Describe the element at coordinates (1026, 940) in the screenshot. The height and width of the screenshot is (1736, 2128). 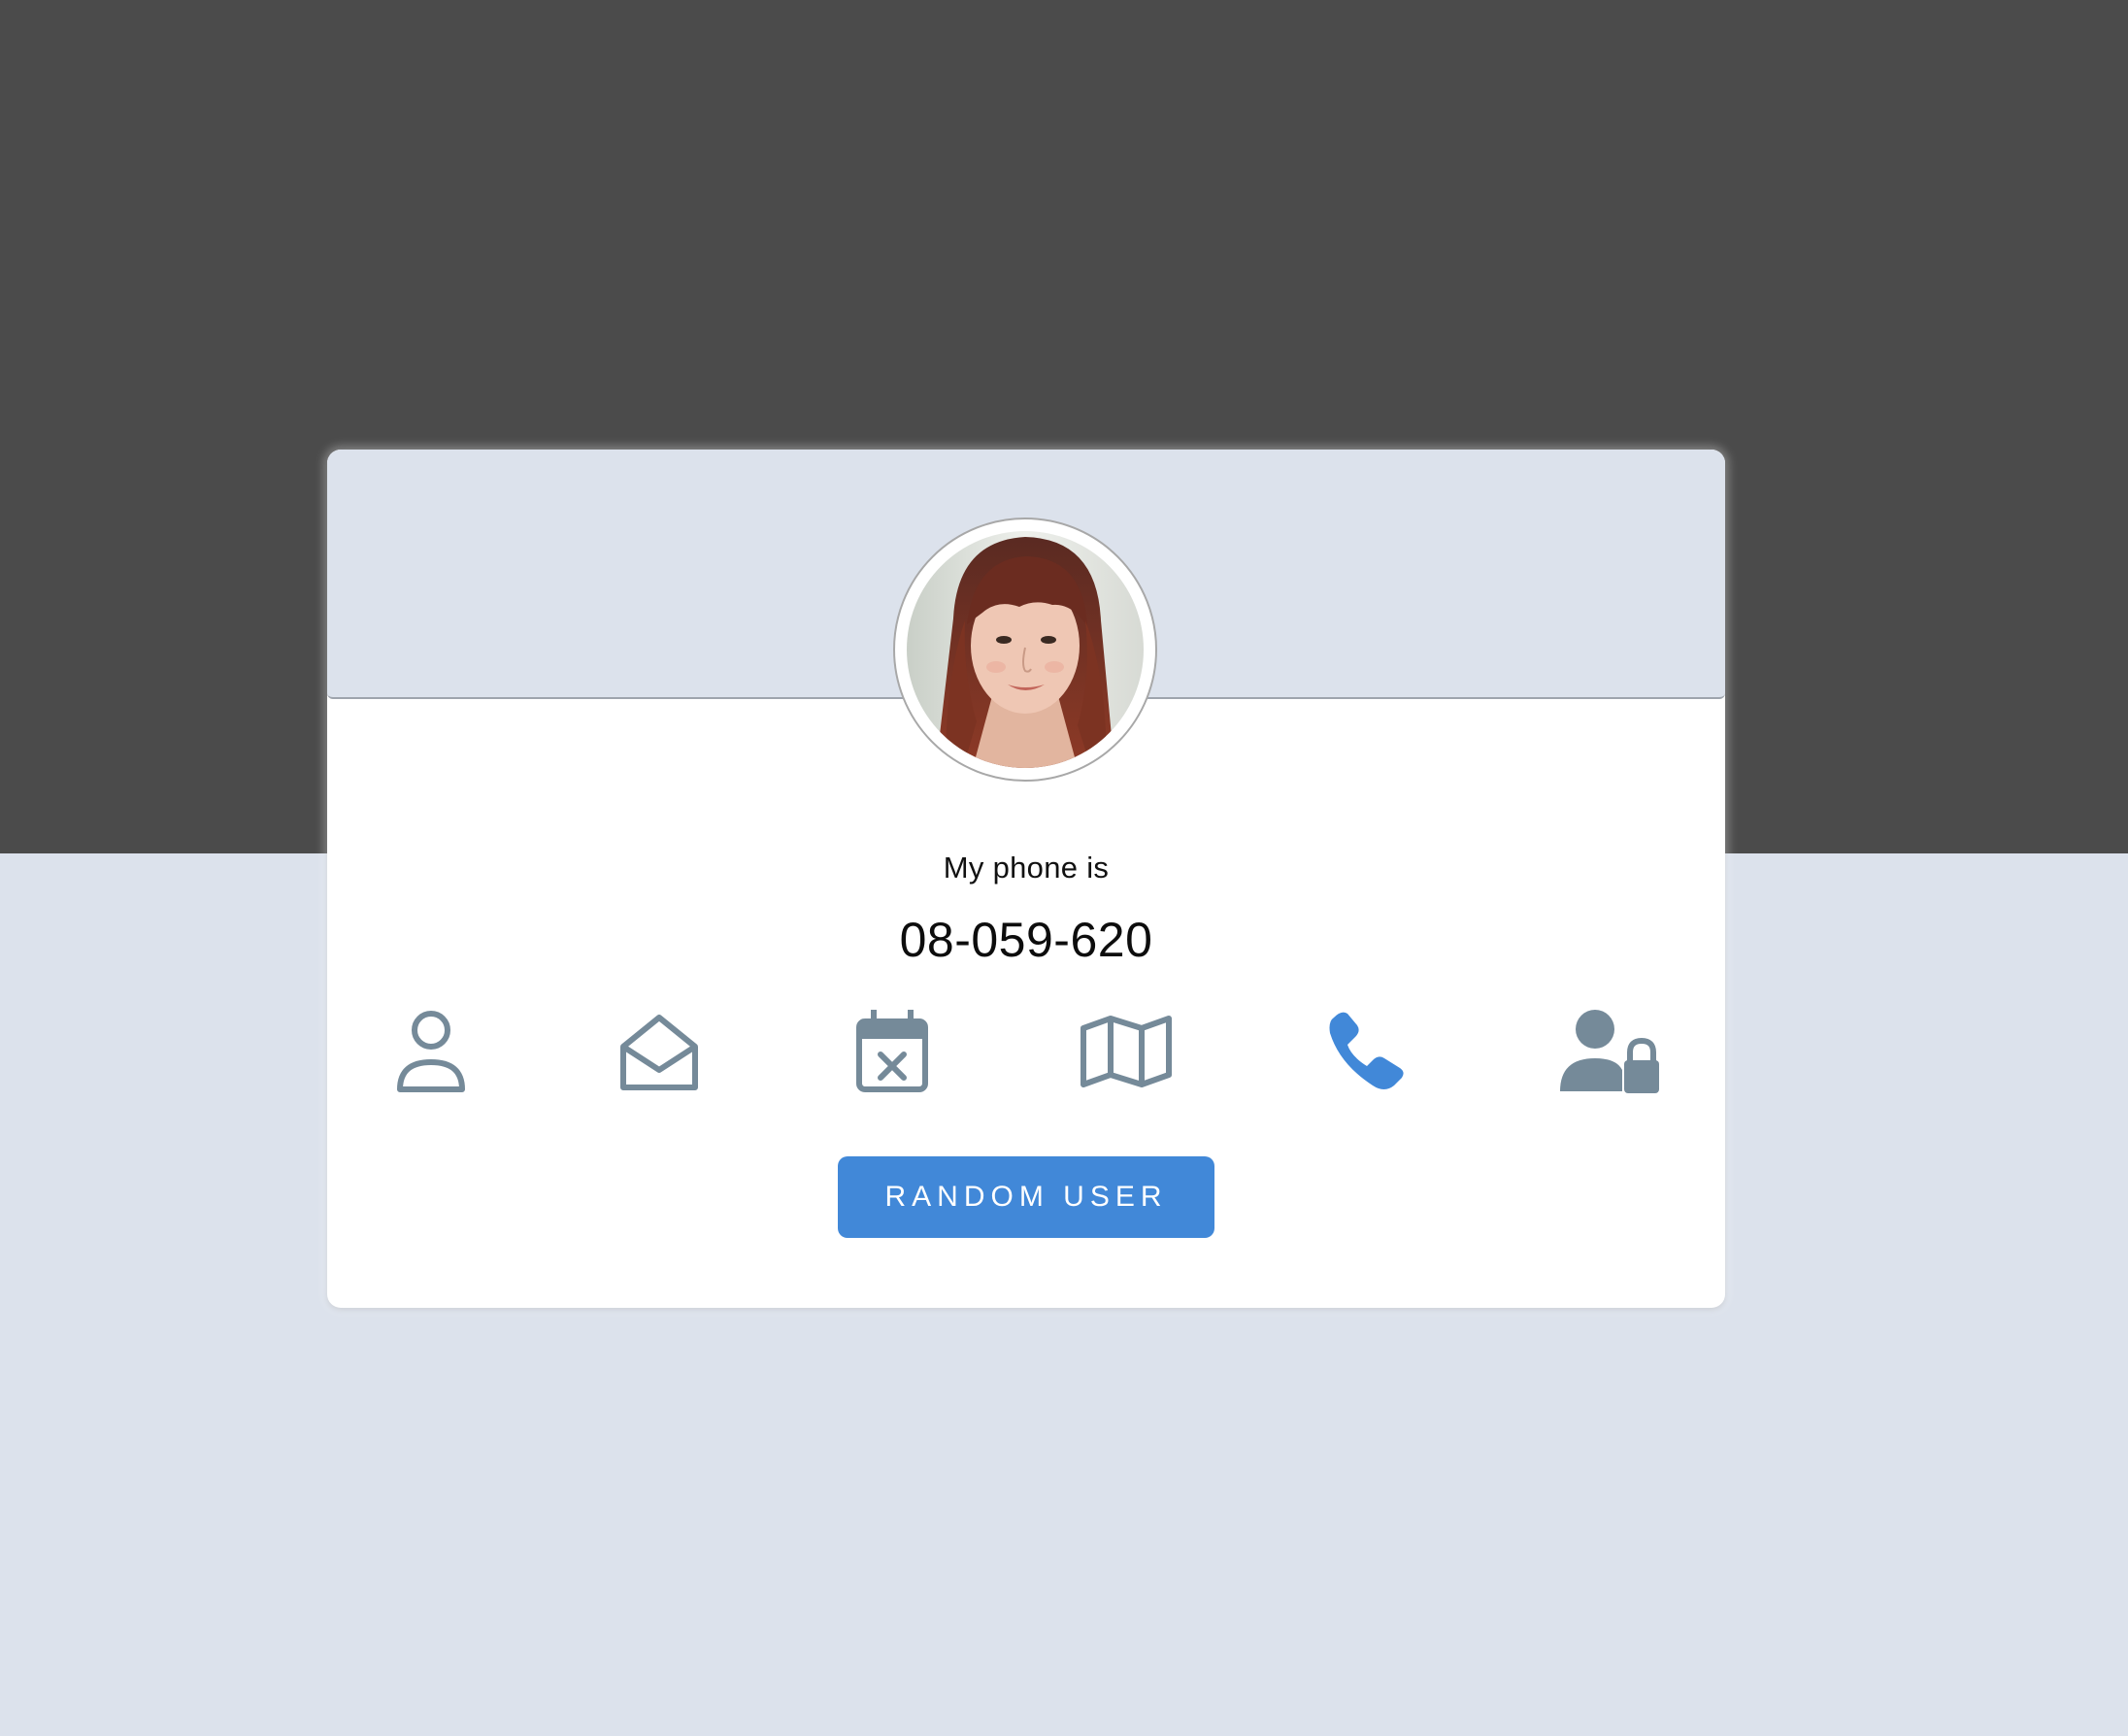
I see `info-value: 08-059-620` at that location.